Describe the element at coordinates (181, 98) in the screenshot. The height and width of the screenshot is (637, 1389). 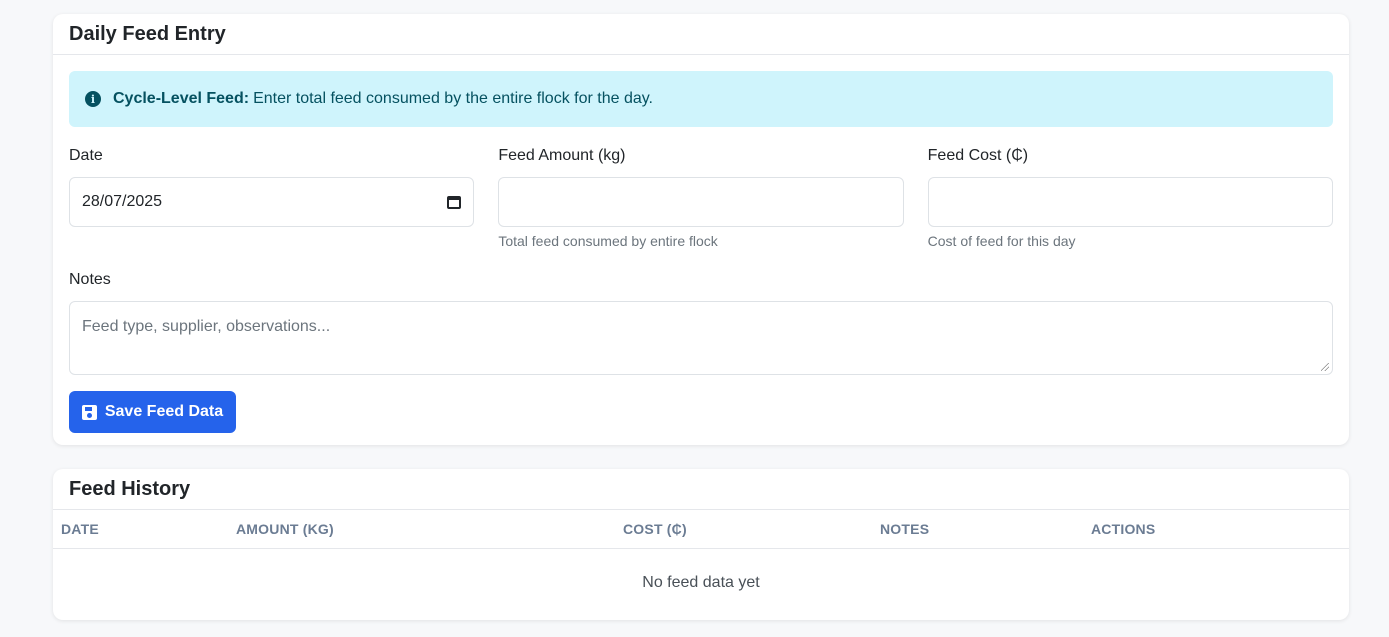
I see `alert-strong-text: Cycle-Level Feed:` at that location.